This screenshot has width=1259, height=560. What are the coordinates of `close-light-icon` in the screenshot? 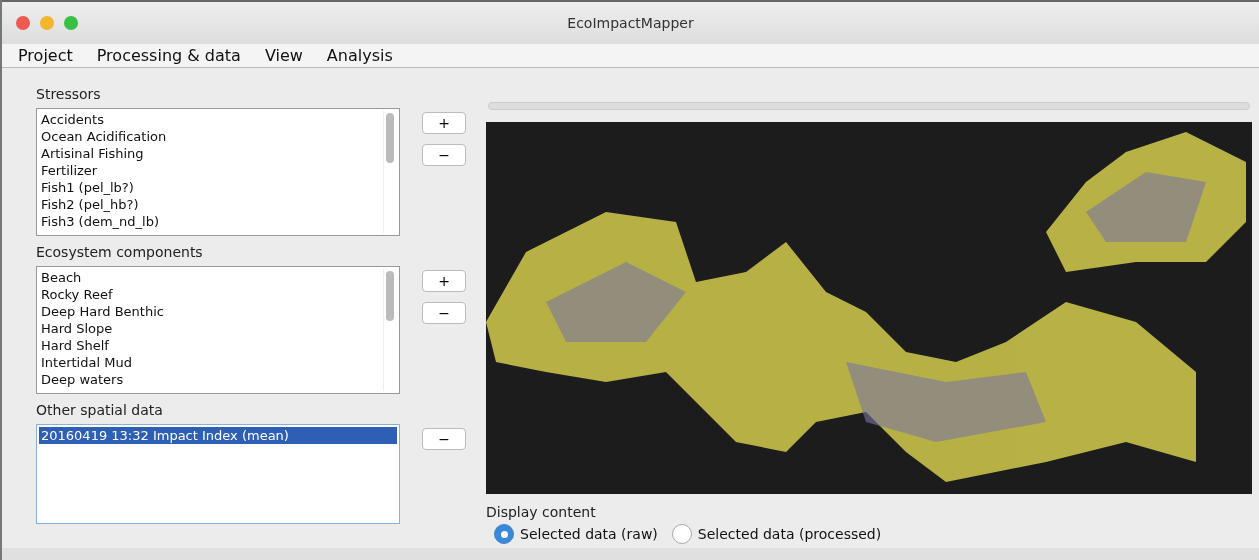 It's located at (23, 23).